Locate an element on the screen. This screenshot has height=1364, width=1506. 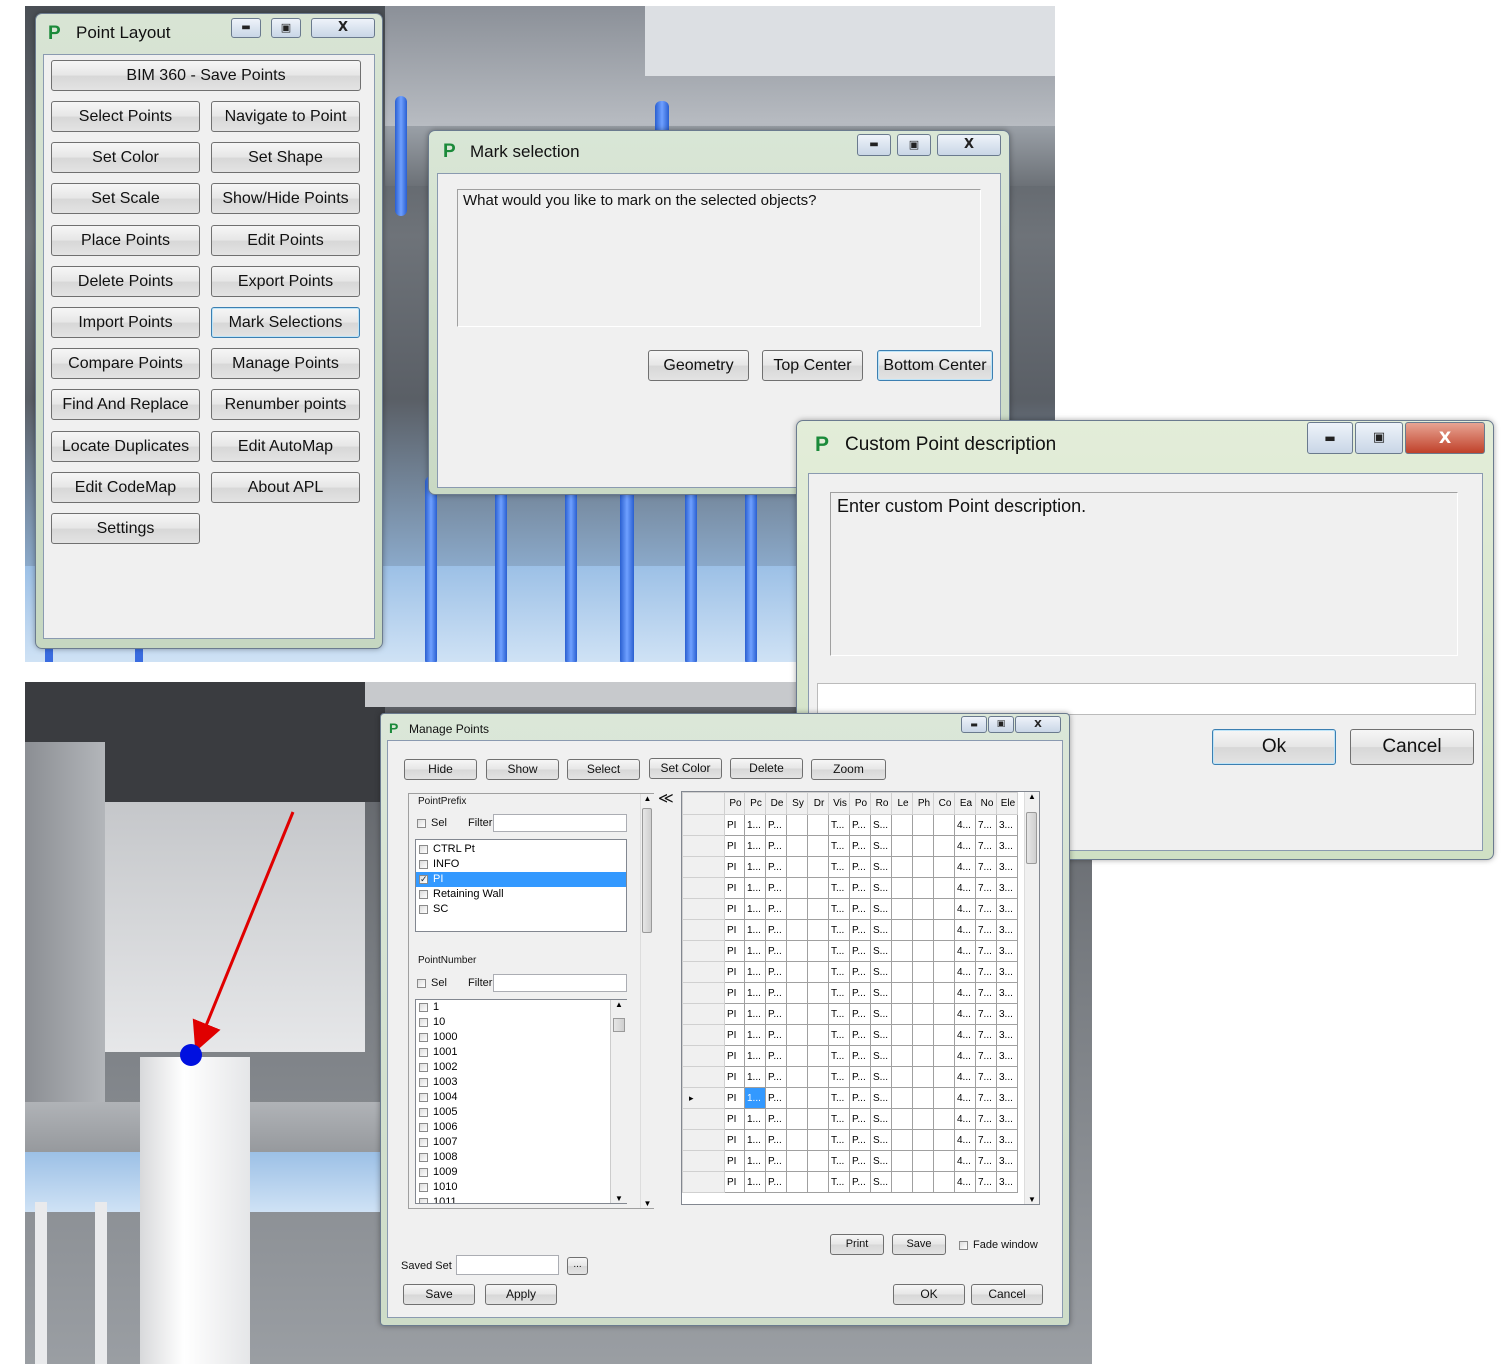
number-list-item: 1004 is located at coordinates (521, 1097).